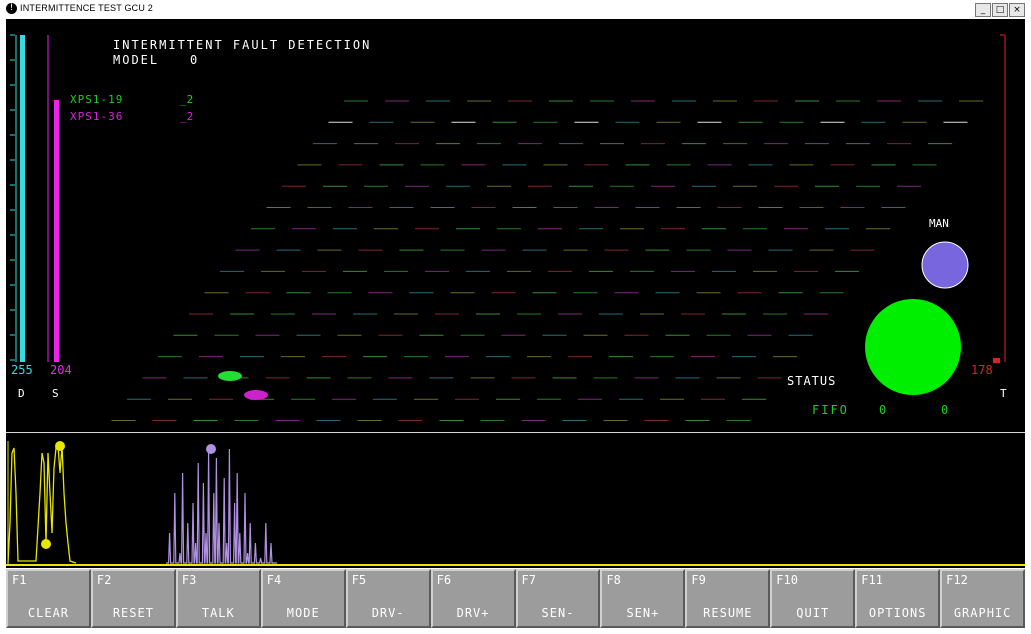  I want to click on t-value: 178, so click(982, 370).